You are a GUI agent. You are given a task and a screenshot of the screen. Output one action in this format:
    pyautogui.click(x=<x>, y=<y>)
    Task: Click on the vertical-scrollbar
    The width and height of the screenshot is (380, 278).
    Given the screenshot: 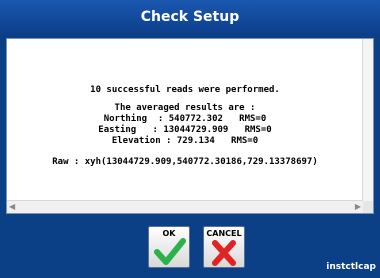 What is the action you would take?
    pyautogui.click(x=367, y=120)
    